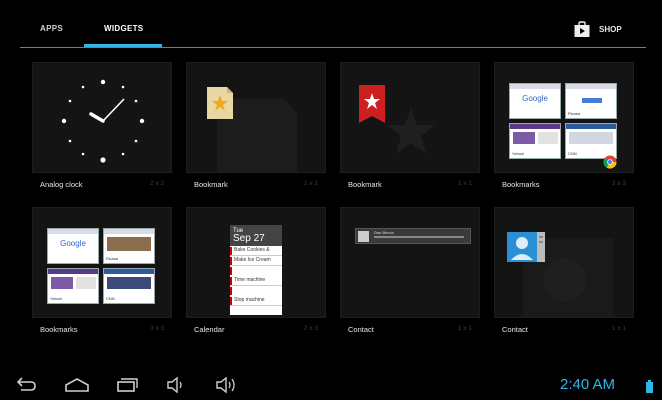 Image resolution: width=662 pixels, height=400 pixels. Describe the element at coordinates (256, 281) in the screenshot. I see `calendar-event: Time machine` at that location.